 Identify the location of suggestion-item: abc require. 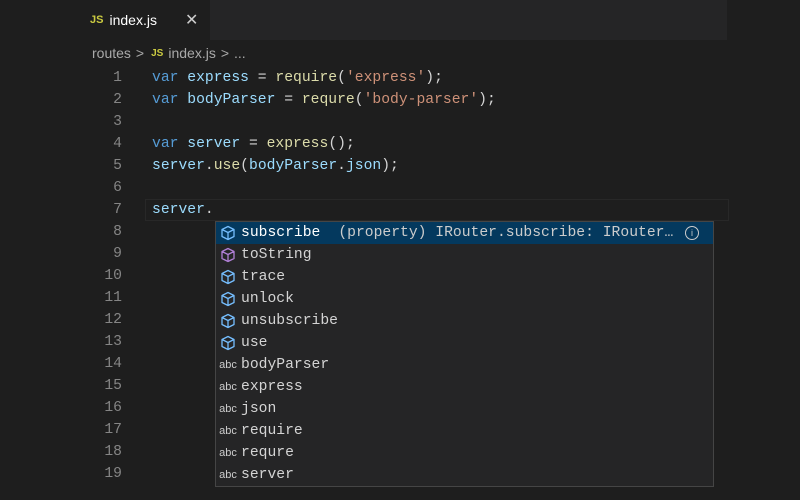
(464, 431).